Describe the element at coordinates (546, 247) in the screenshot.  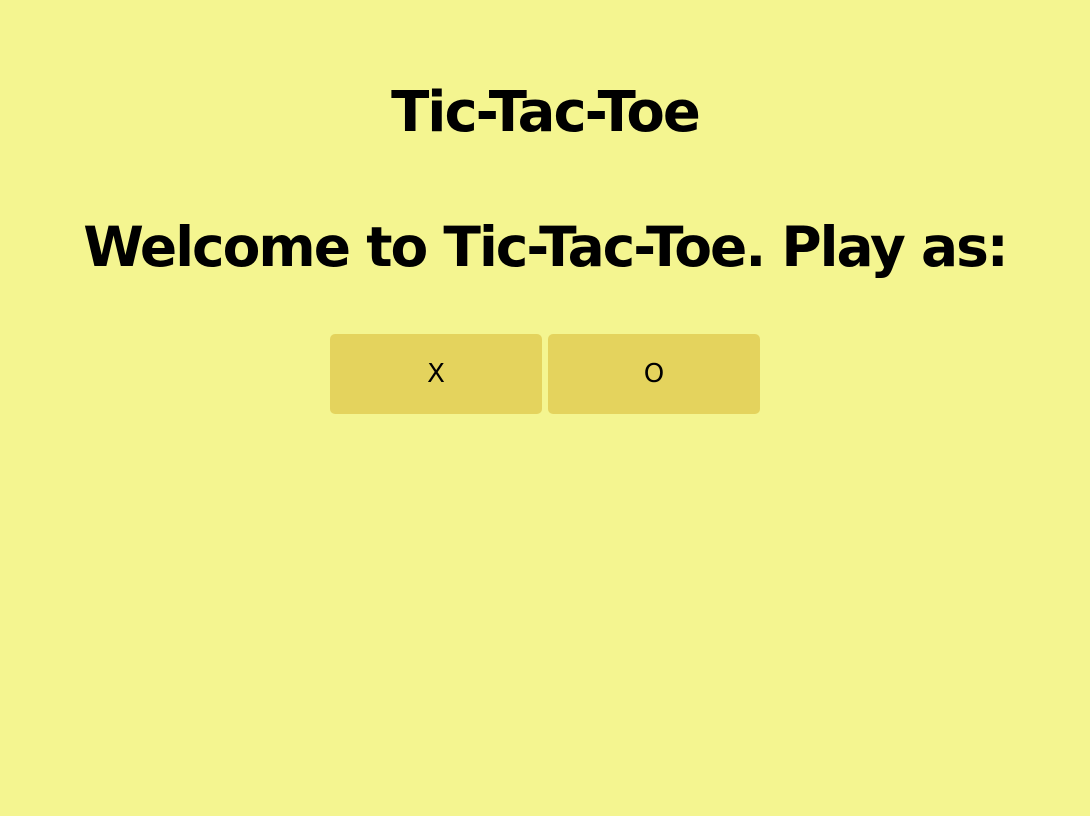
I see `welcome-message: Welcome to Tic-Tac-Toe. Play as:` at that location.